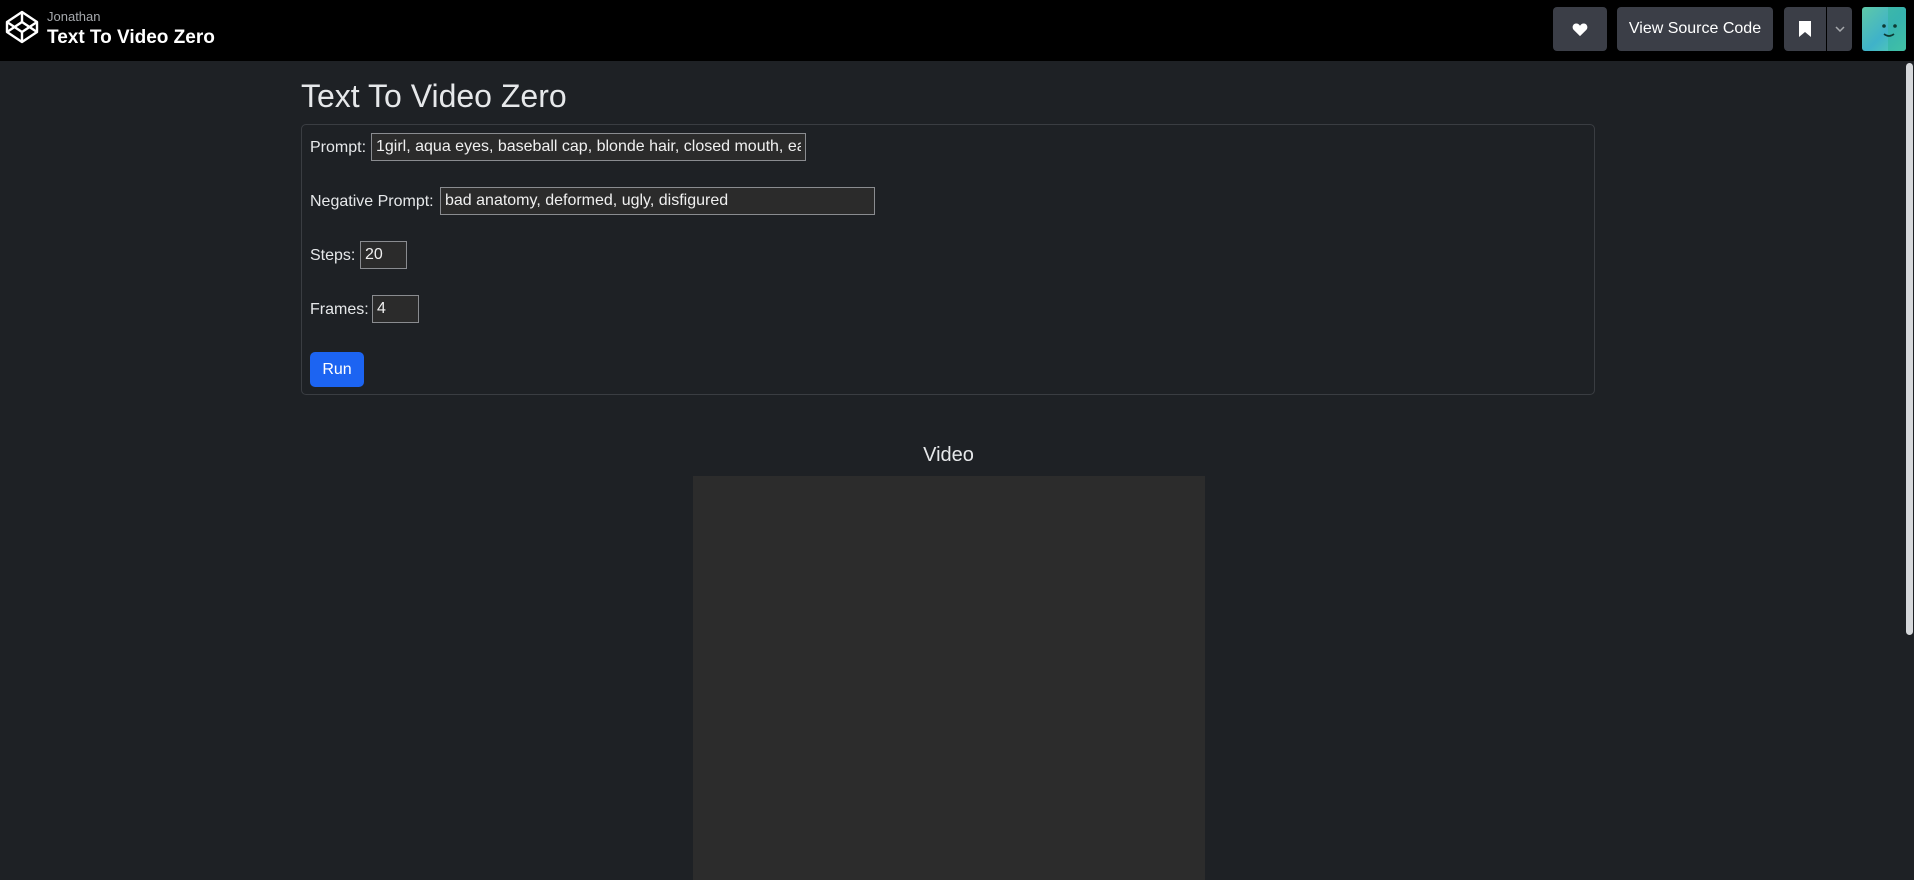 The image size is (1914, 880). I want to click on user-avatar, so click(1884, 29).